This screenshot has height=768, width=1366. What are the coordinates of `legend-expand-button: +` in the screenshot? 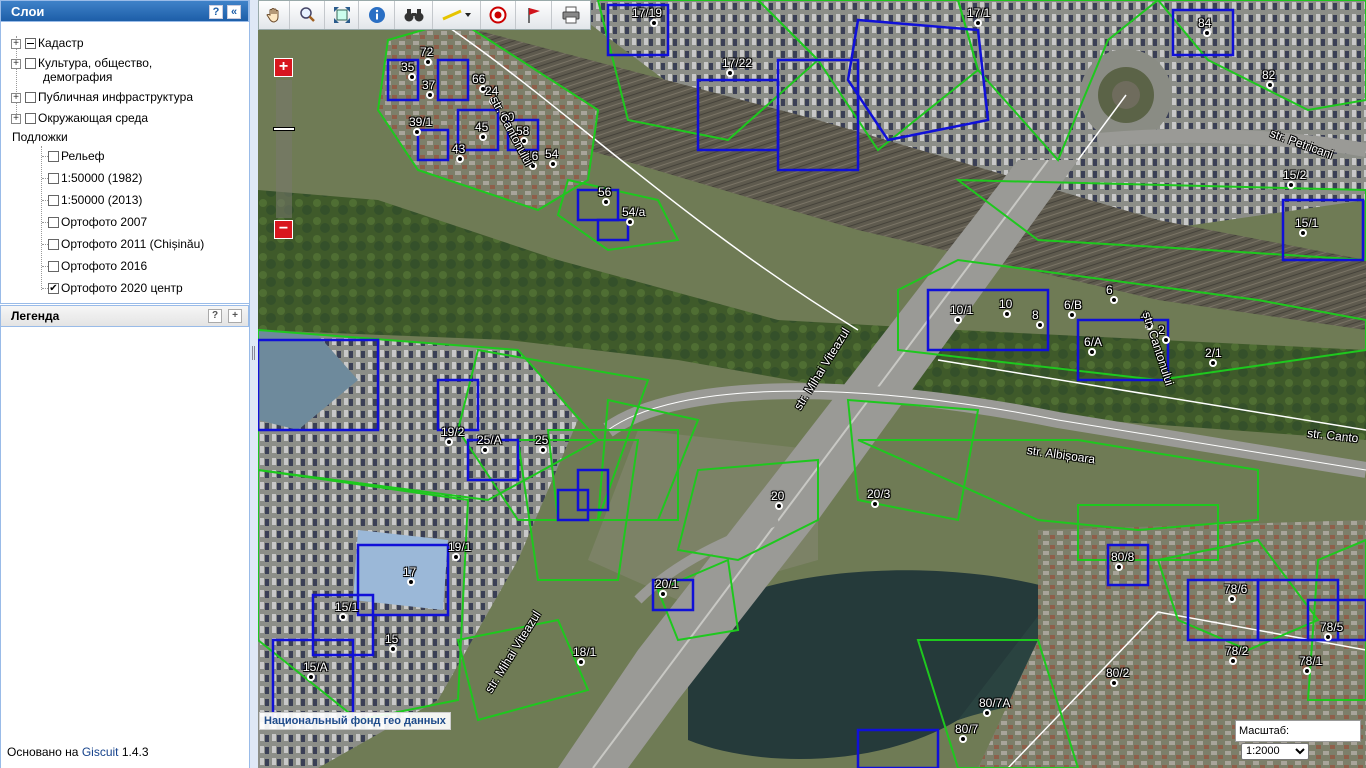 It's located at (235, 316).